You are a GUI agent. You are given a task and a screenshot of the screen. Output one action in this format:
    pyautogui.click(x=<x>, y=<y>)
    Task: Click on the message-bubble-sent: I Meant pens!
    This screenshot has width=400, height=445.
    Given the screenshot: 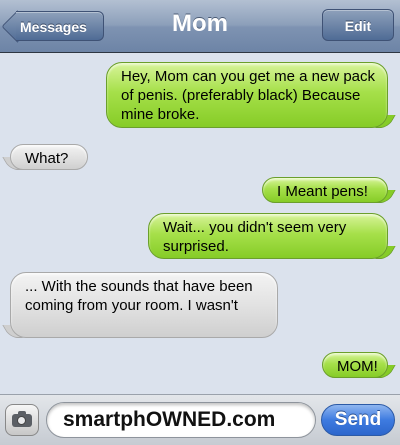 What is the action you would take?
    pyautogui.click(x=325, y=190)
    